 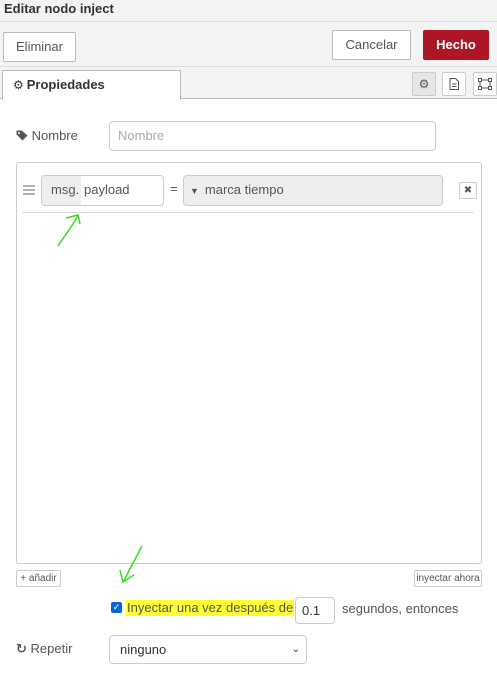 What do you see at coordinates (107, 190) in the screenshot?
I see `property-value: payload` at bounding box center [107, 190].